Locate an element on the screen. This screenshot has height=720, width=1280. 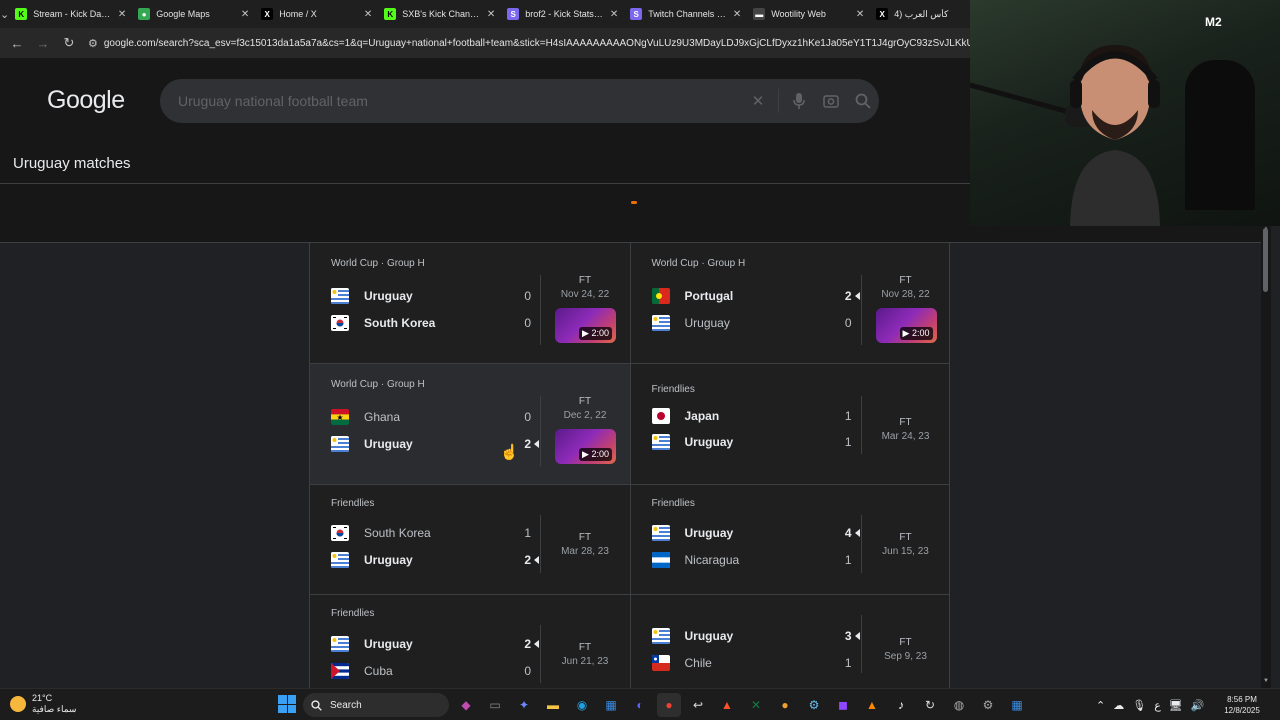
calculator-icon: ▦ is located at coordinates (1017, 705).